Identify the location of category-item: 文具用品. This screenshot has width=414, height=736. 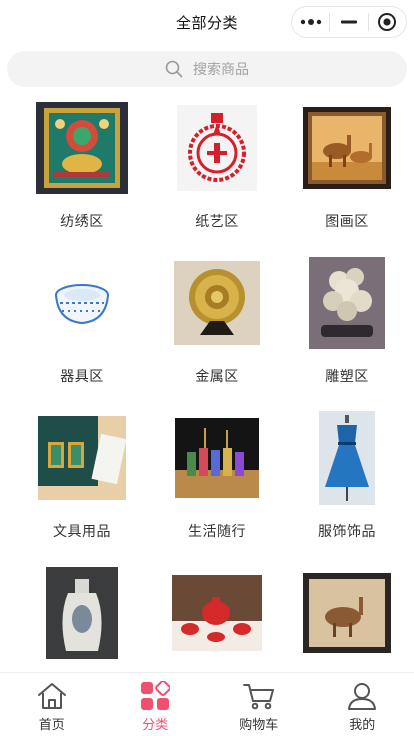
(82, 487).